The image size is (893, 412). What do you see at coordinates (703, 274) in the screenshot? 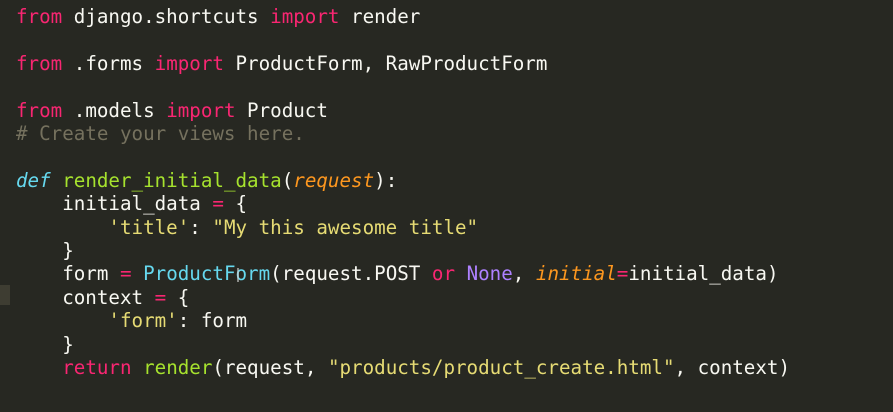
I see `code-token: initial_data)` at bounding box center [703, 274].